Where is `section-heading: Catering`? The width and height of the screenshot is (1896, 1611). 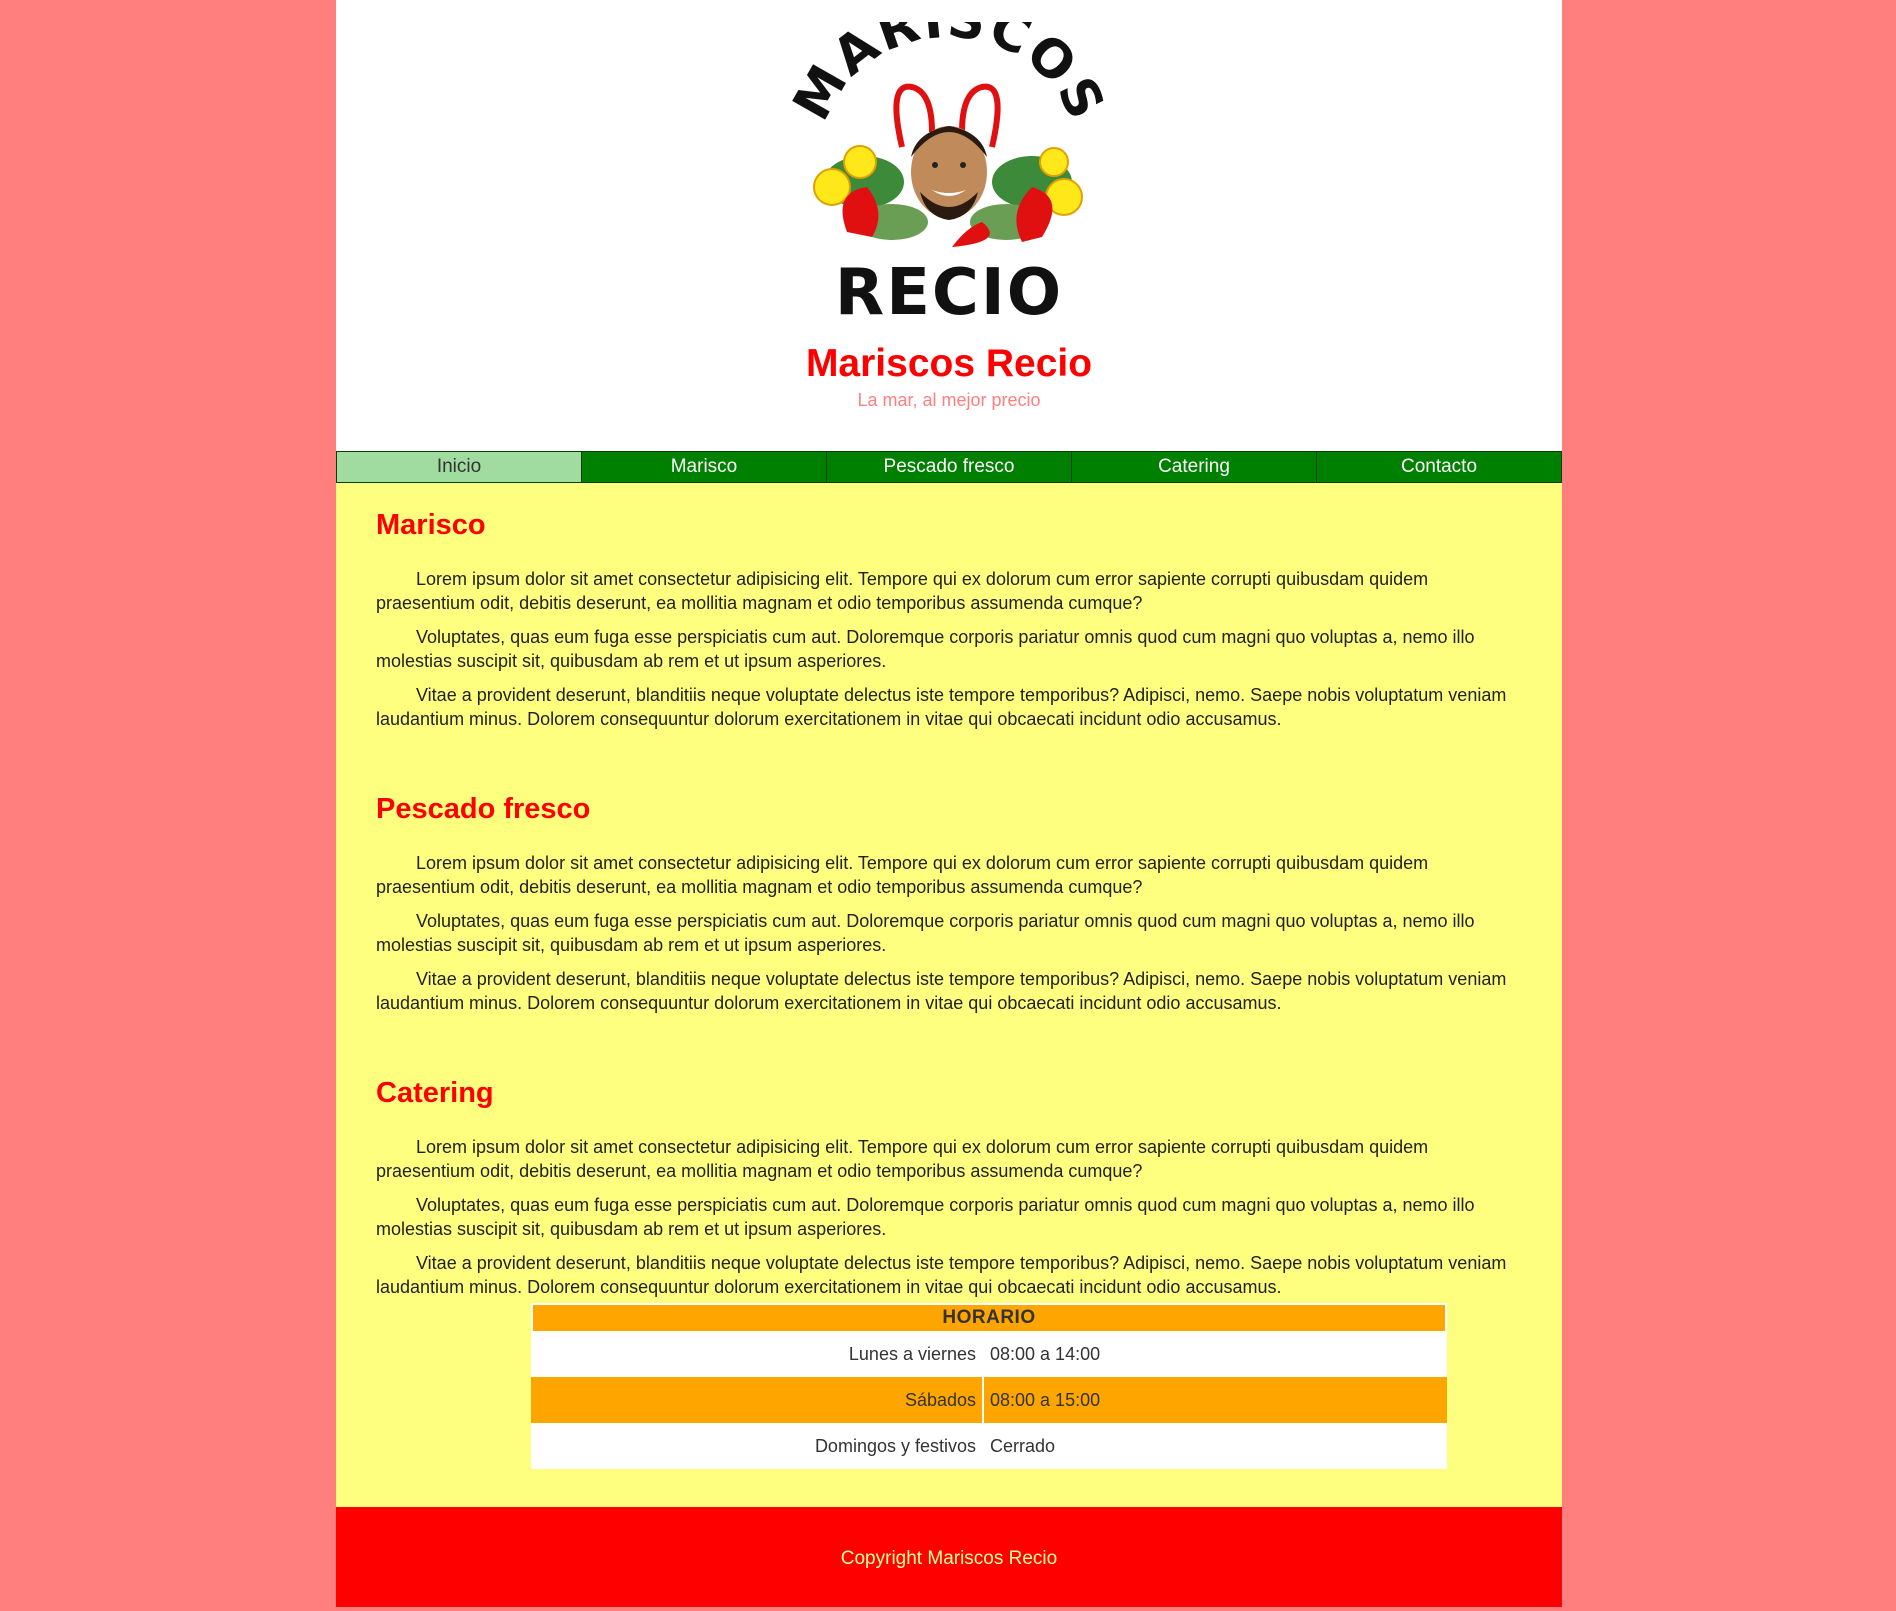
section-heading: Catering is located at coordinates (435, 1093).